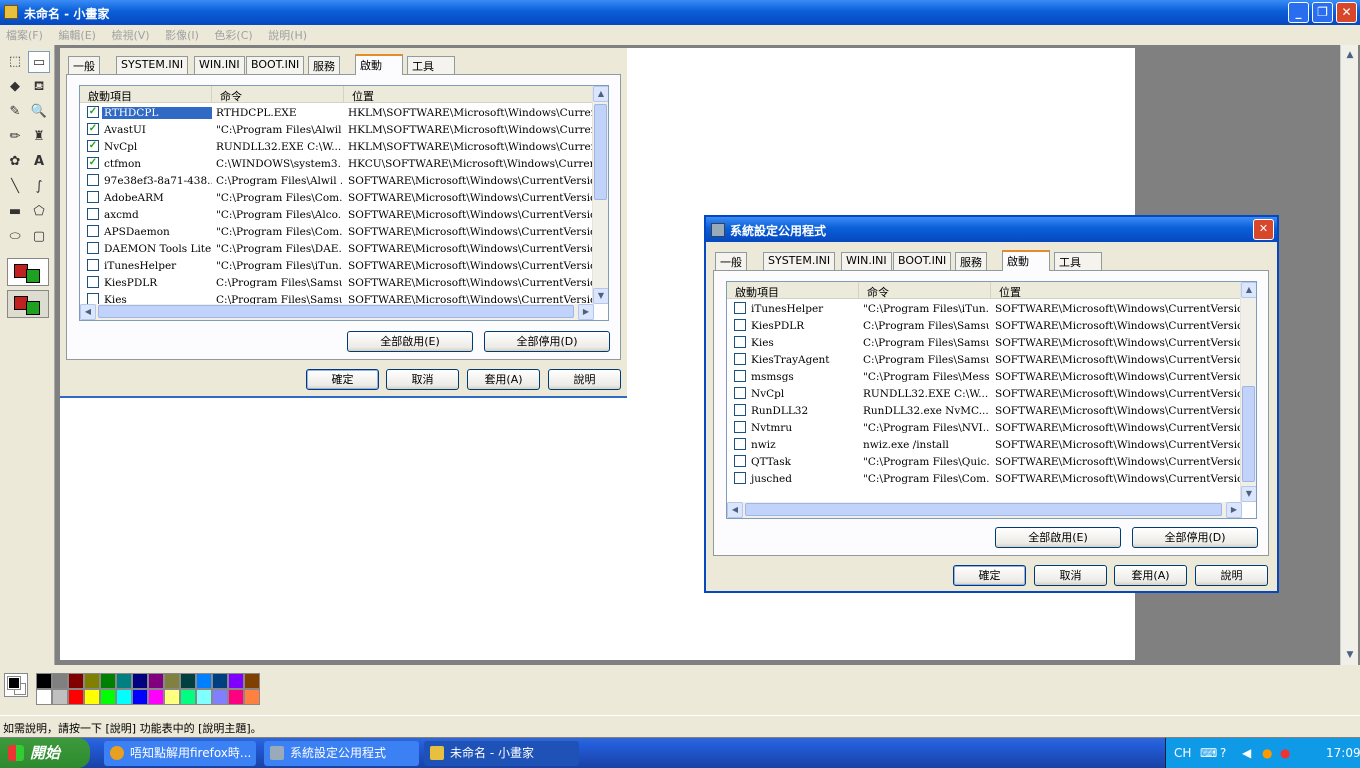 Image resolution: width=1360 pixels, height=768 pixels. Describe the element at coordinates (1248, 392) in the screenshot. I see `list-vscroll: ▲ ▼` at that location.